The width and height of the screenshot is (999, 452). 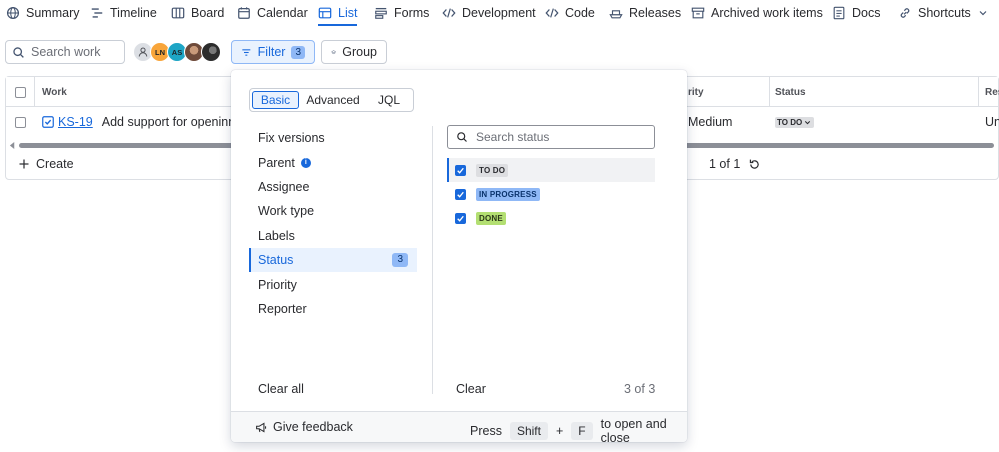 What do you see at coordinates (992, 92) in the screenshot?
I see `column-header-resolution: Res` at bounding box center [992, 92].